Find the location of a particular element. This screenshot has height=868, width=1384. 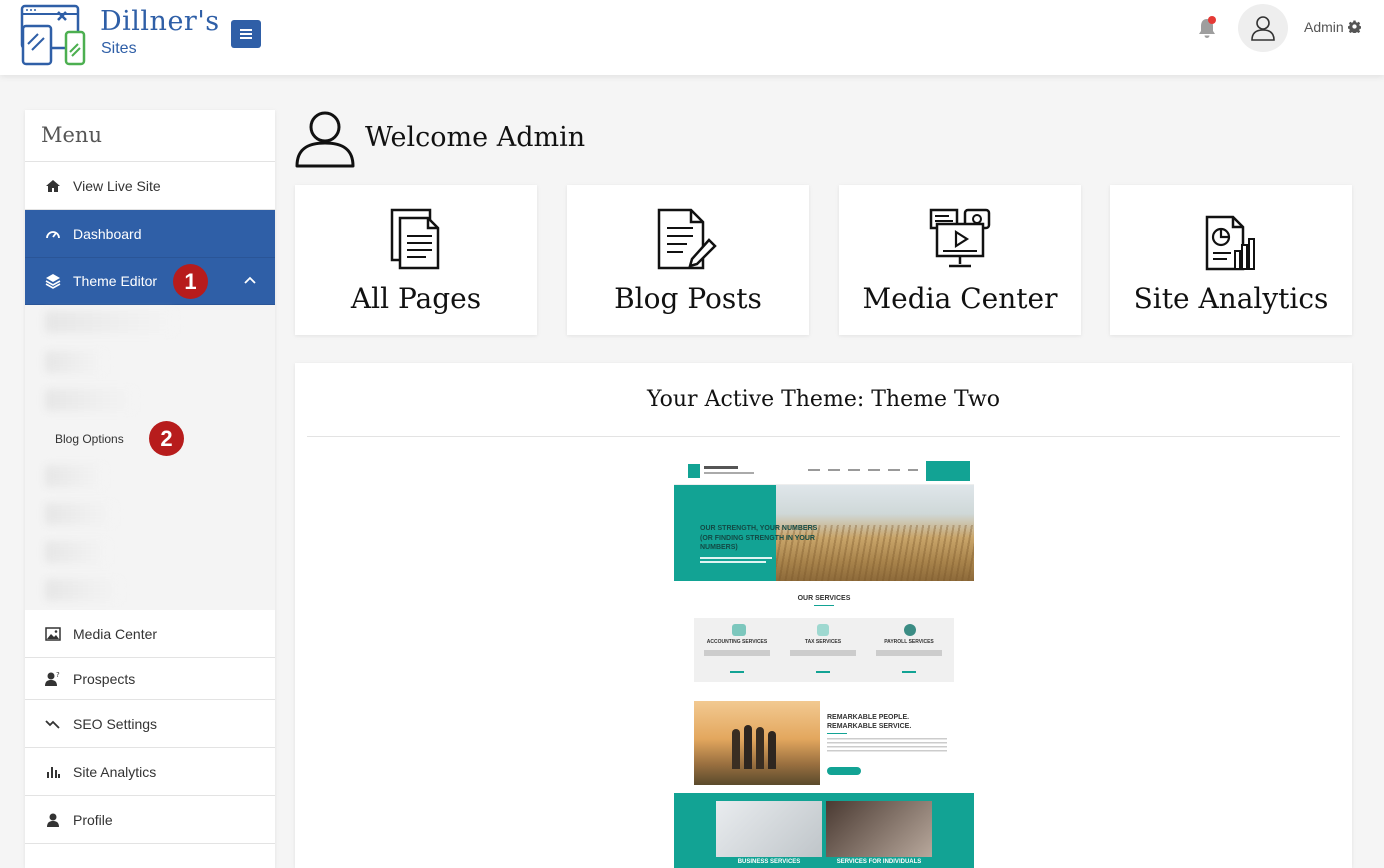

user-menu: Admin is located at coordinates (1332, 27).